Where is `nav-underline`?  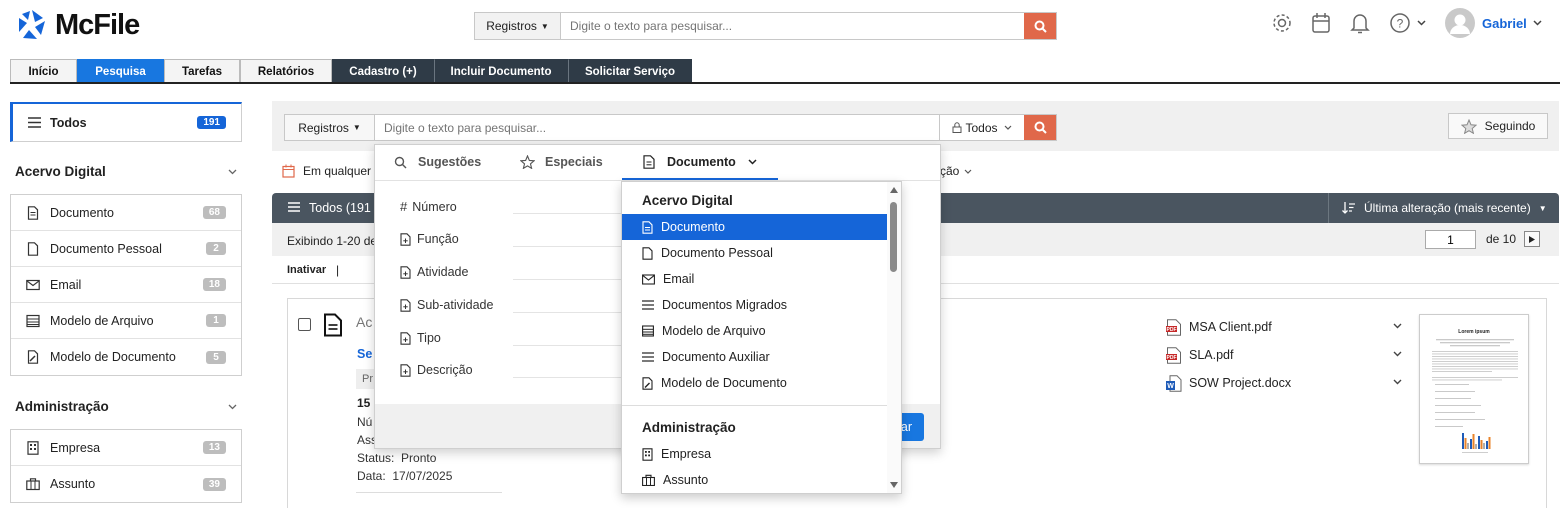 nav-underline is located at coordinates (785, 83).